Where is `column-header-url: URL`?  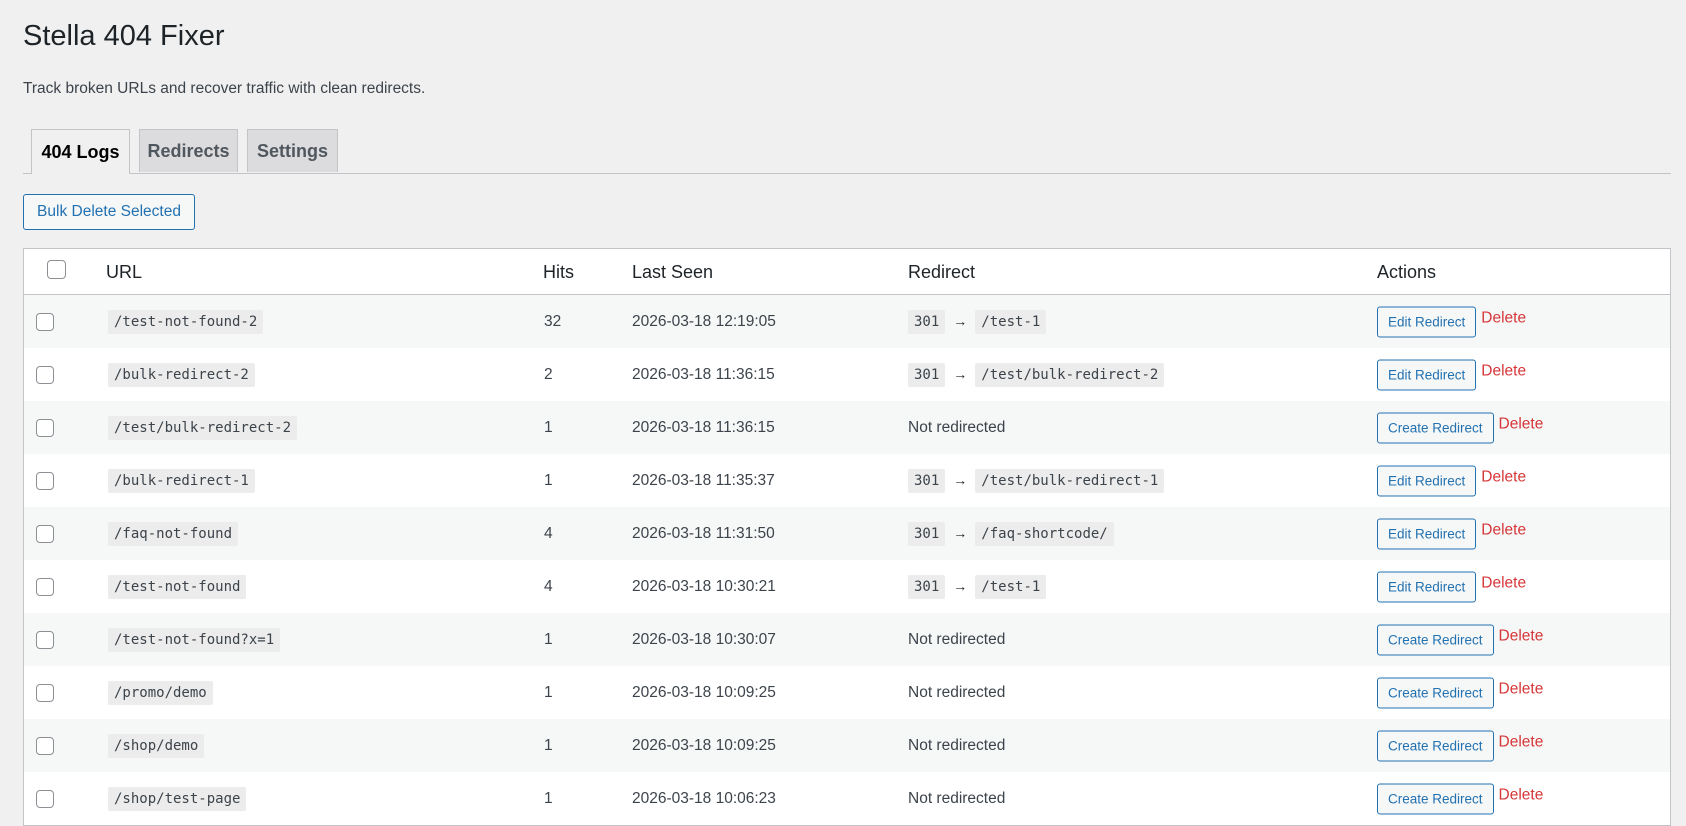 column-header-url: URL is located at coordinates (124, 272).